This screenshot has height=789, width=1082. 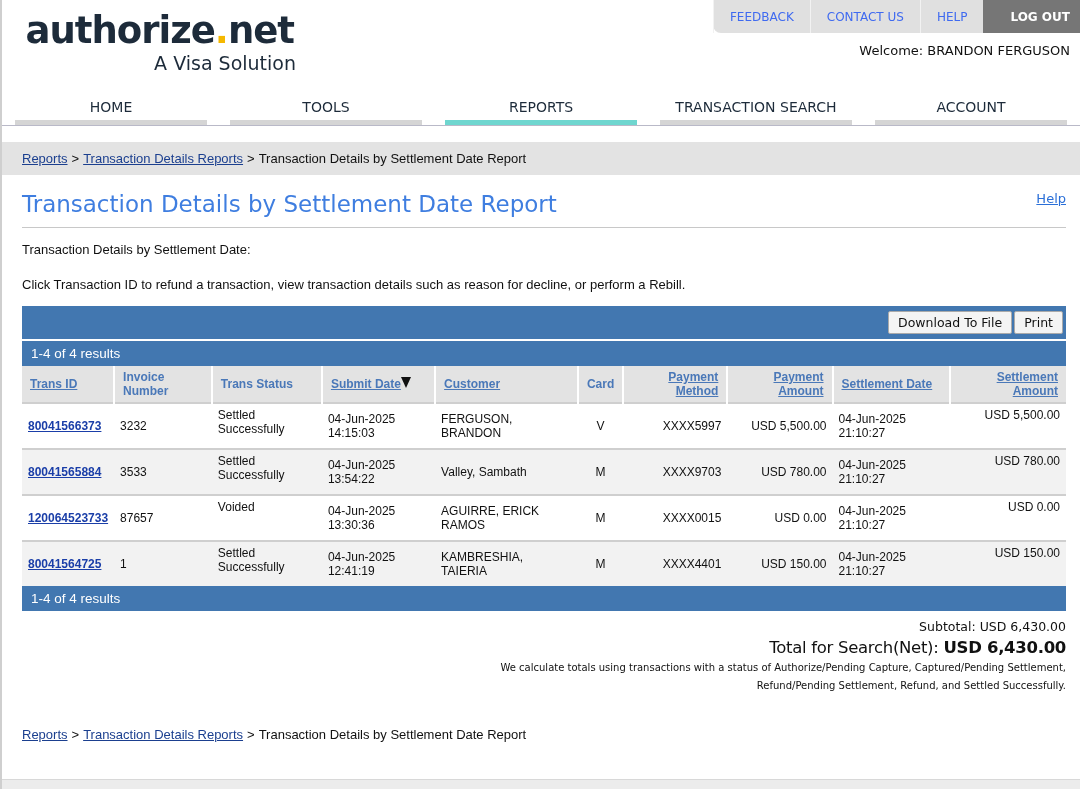 What do you see at coordinates (864, 16) in the screenshot?
I see `top-link: CONTACT US` at bounding box center [864, 16].